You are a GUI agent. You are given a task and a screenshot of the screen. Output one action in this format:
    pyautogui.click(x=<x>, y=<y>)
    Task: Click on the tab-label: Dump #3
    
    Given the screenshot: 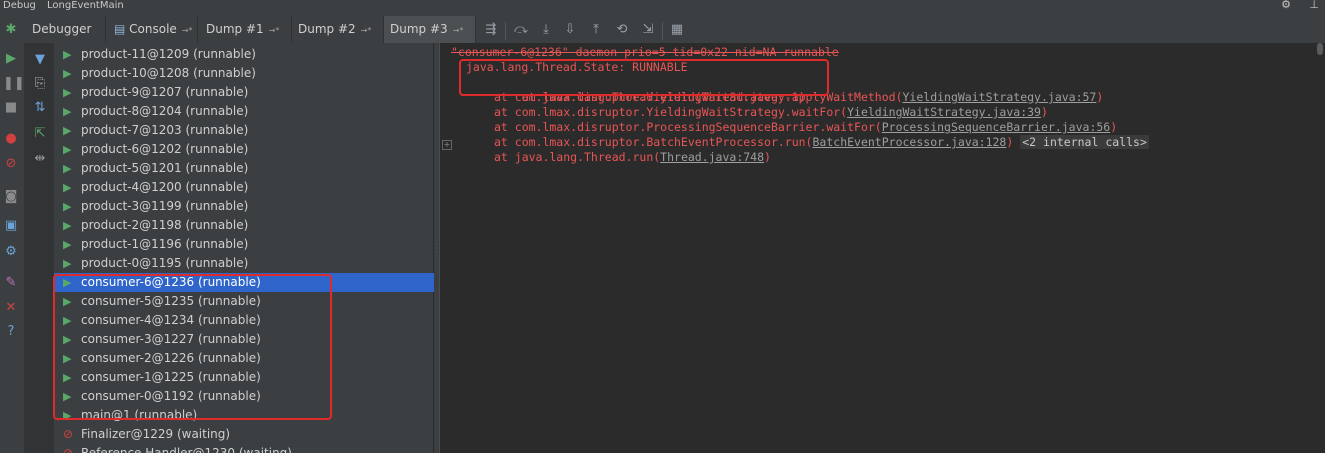 What is the action you would take?
    pyautogui.click(x=419, y=29)
    